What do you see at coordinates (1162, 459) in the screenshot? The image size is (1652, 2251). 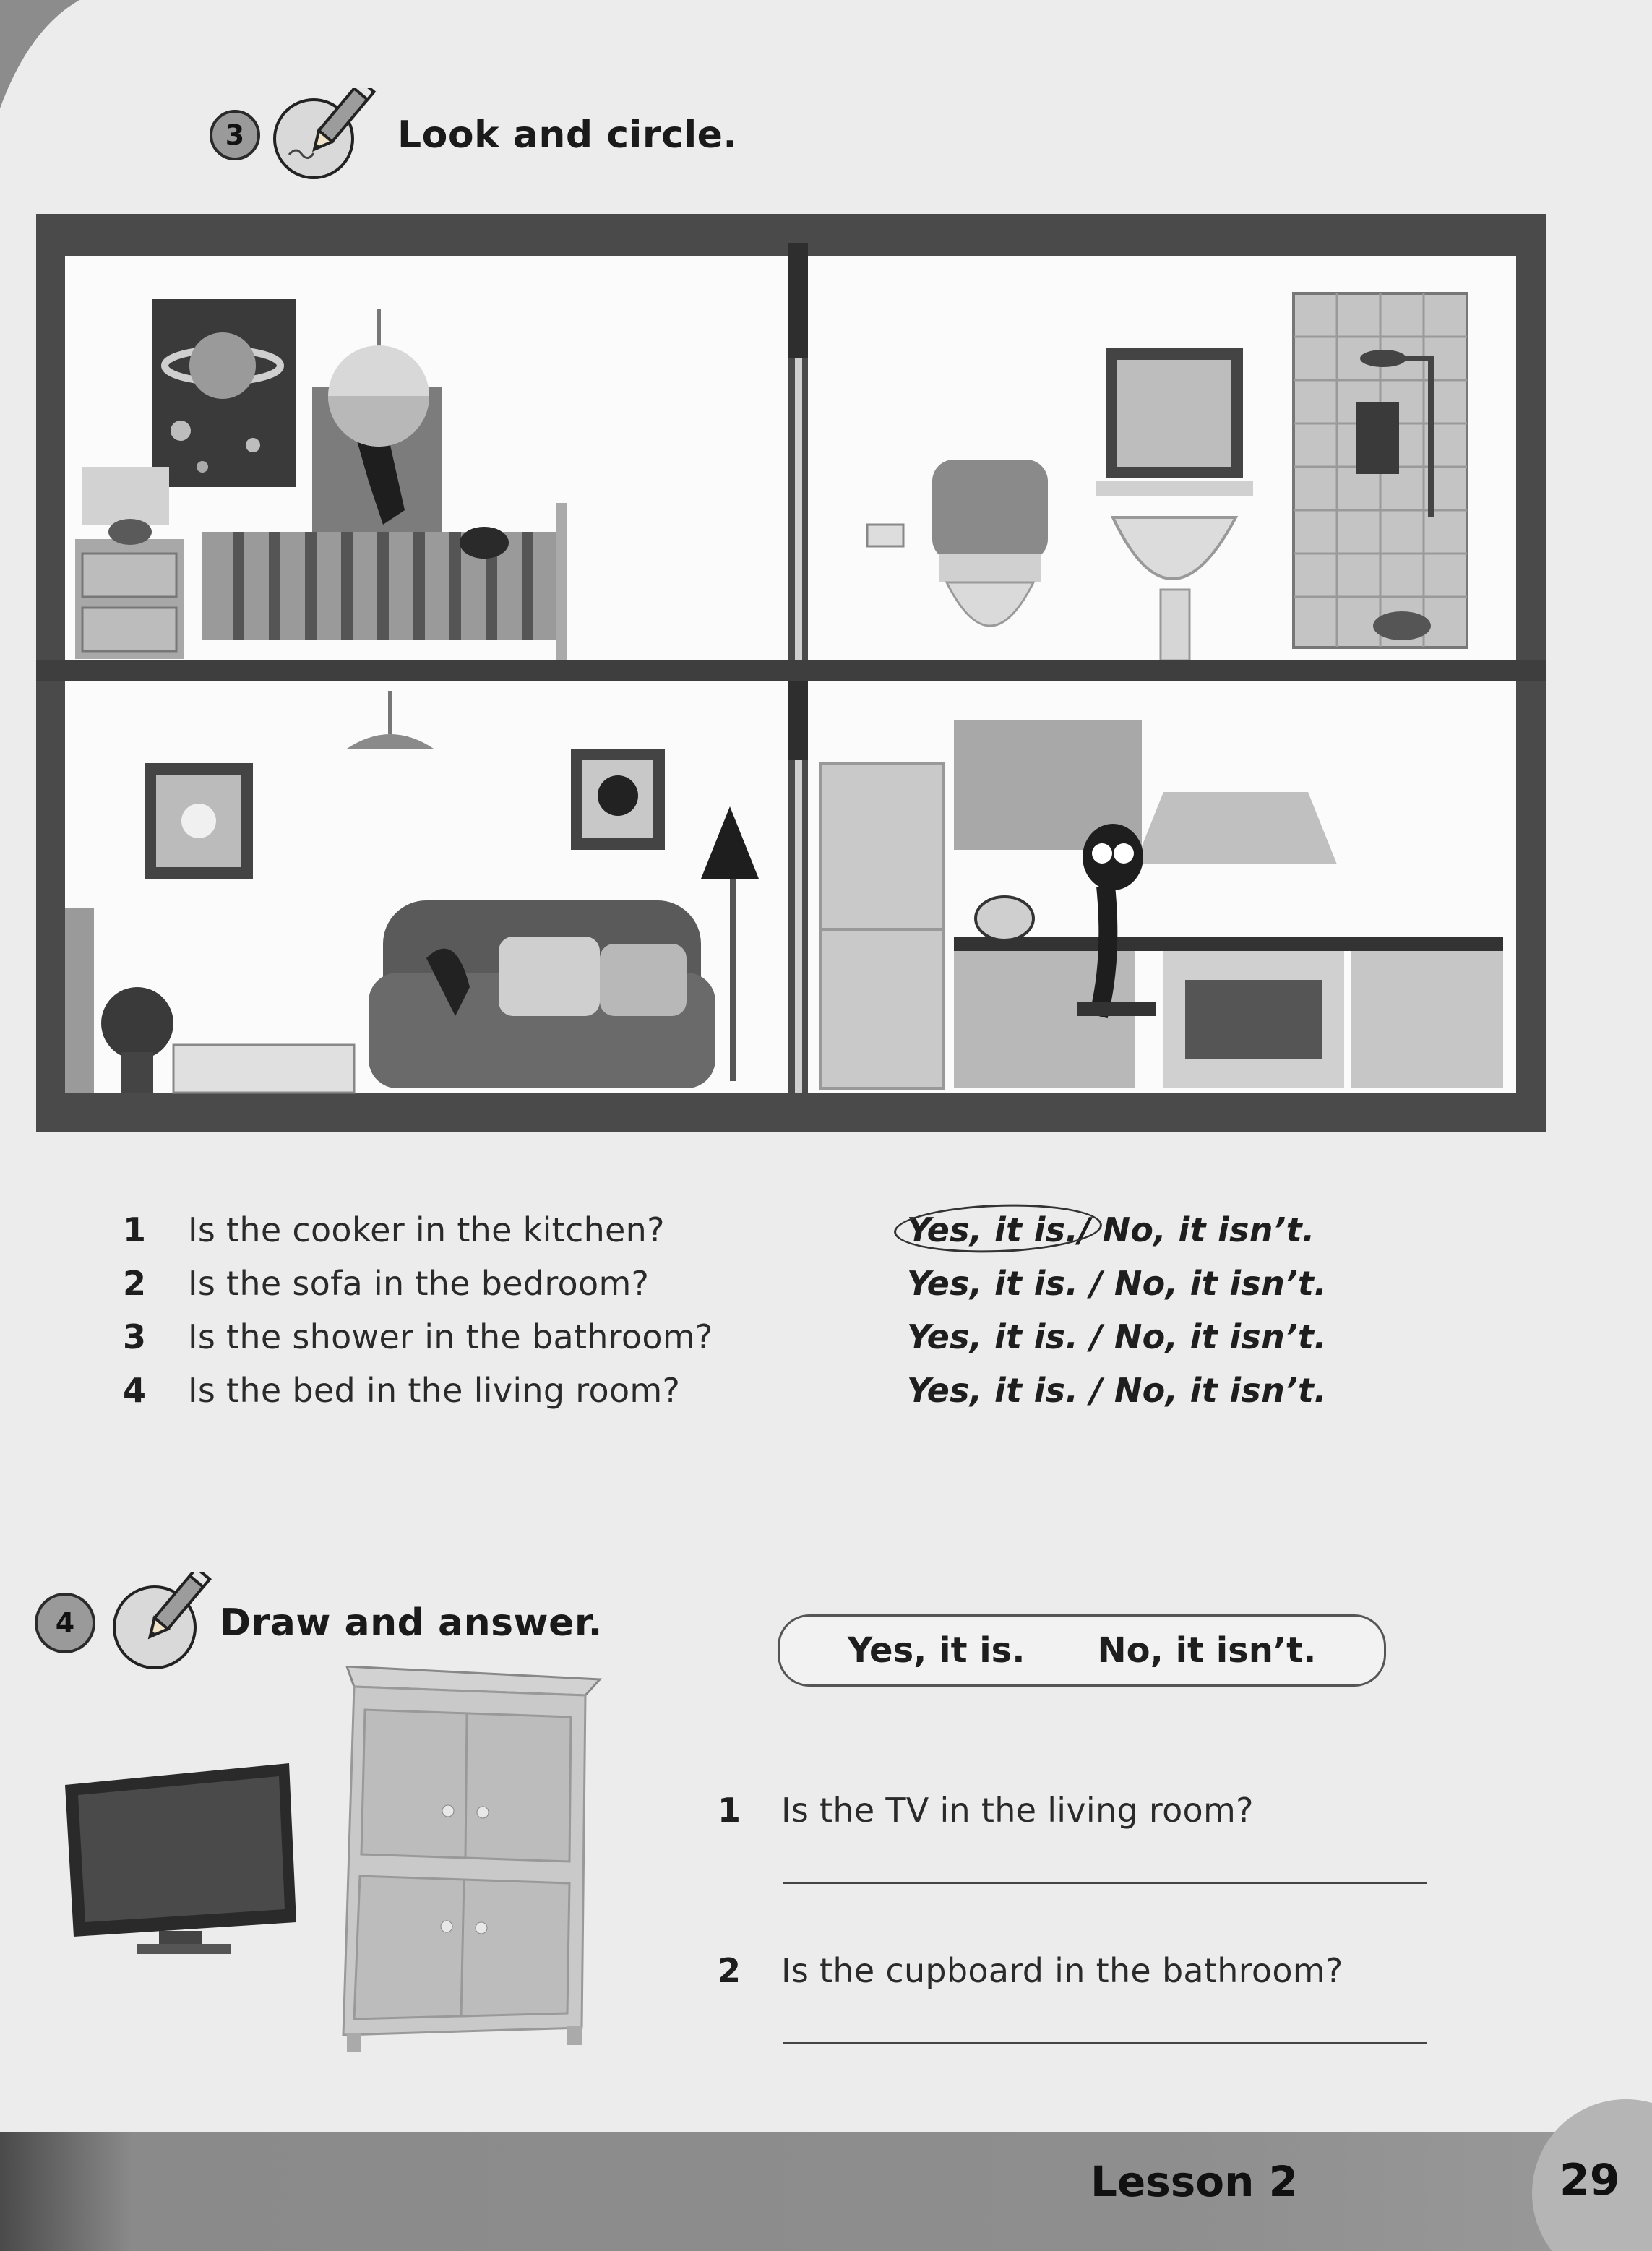 I see `bathroom-room` at bounding box center [1162, 459].